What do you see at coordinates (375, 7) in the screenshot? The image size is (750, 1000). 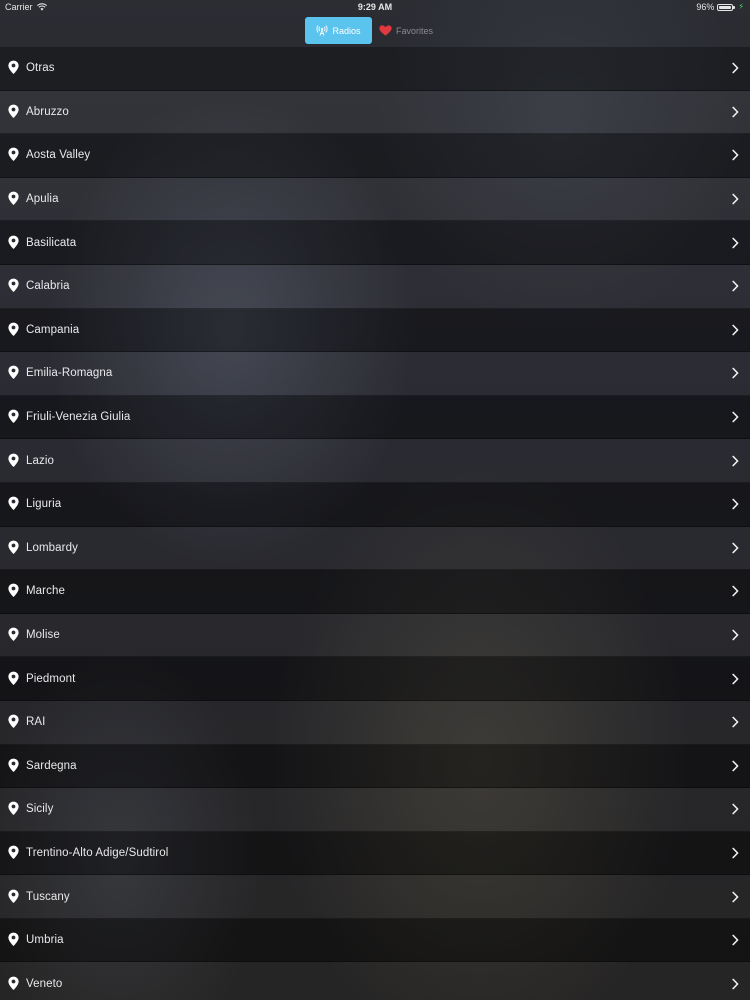 I see `status-bar: Carrier 9:29 AM 96% ⚡` at bounding box center [375, 7].